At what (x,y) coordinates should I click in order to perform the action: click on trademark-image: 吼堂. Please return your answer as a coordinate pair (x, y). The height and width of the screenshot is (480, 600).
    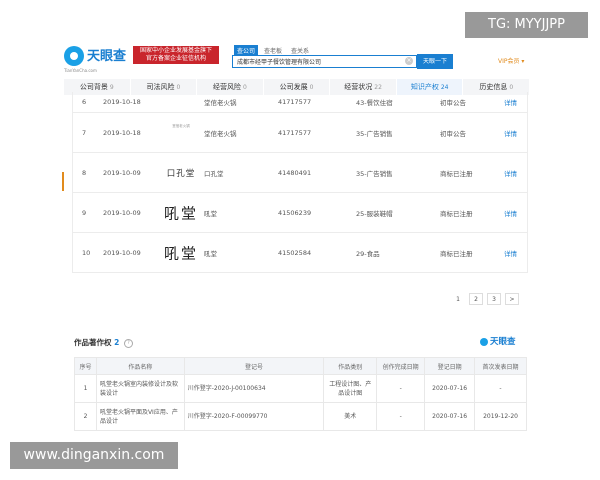
    Looking at the image, I should click on (181, 252).